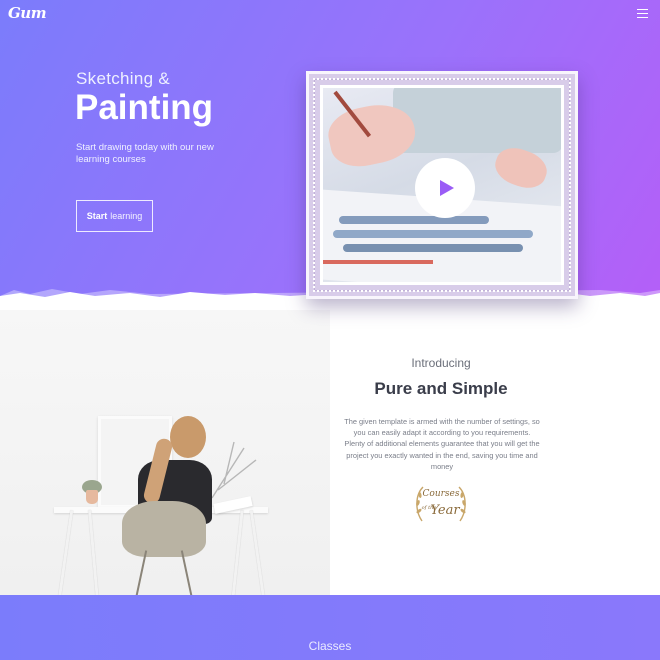 The image size is (660, 660). I want to click on start-learning-label-bold: Start, so click(97, 216).